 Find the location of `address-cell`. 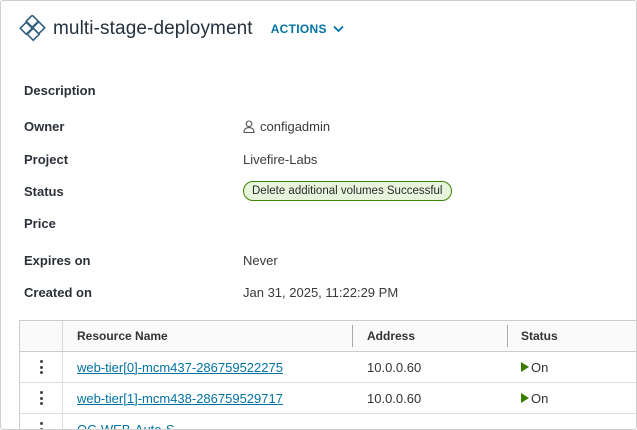

address-cell is located at coordinates (430, 421).